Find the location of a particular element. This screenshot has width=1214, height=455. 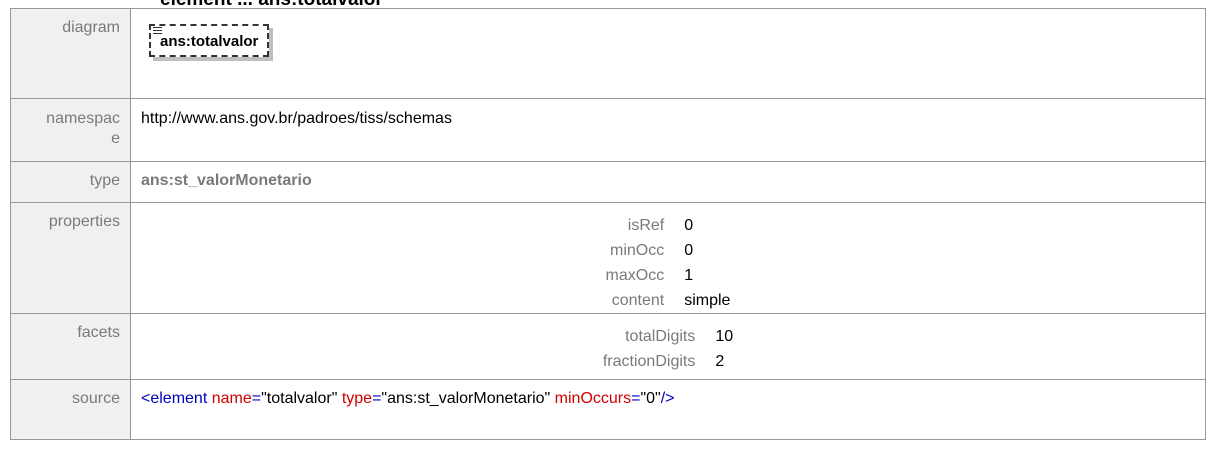

xml-open-tag: <element is located at coordinates (174, 398).